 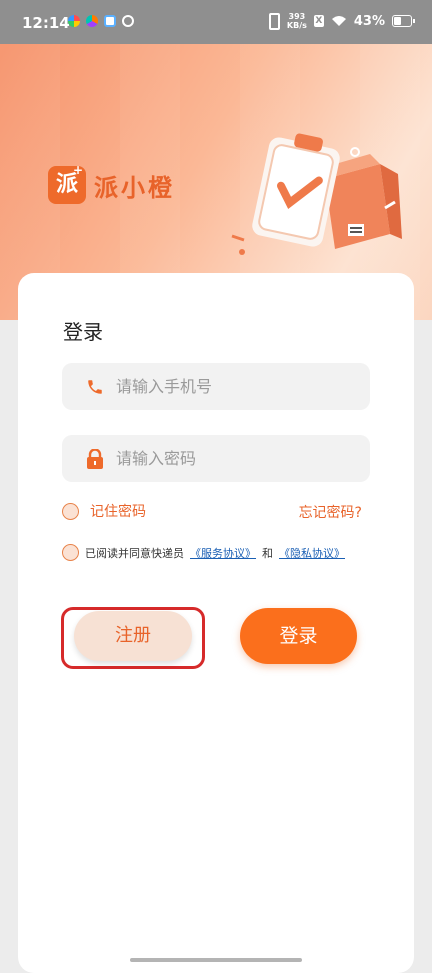 What do you see at coordinates (403, 21) in the screenshot?
I see `battery-icon` at bounding box center [403, 21].